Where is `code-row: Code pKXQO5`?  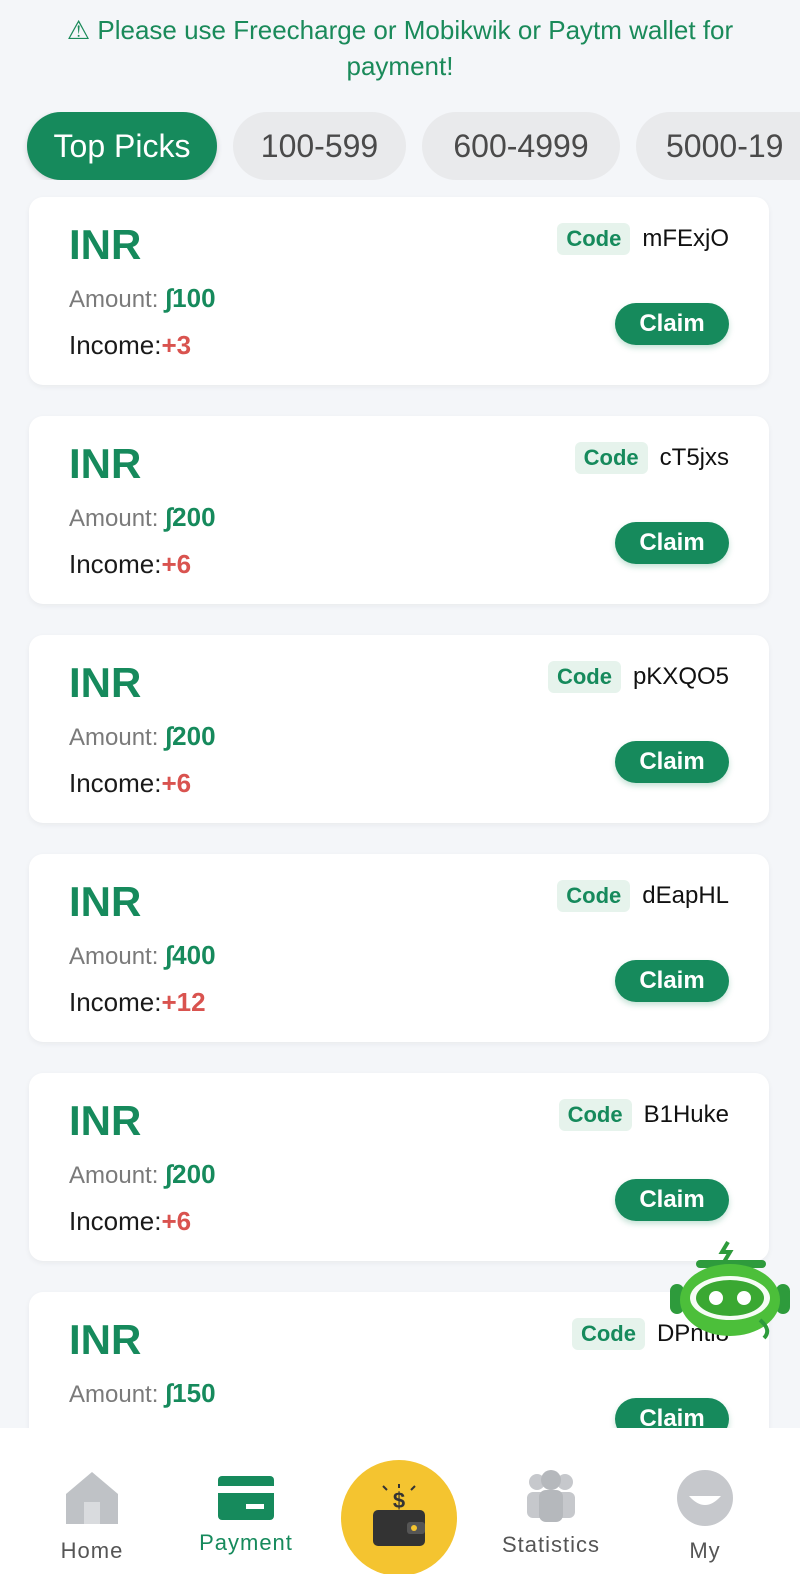
code-row: Code pKXQO5 is located at coordinates (638, 677).